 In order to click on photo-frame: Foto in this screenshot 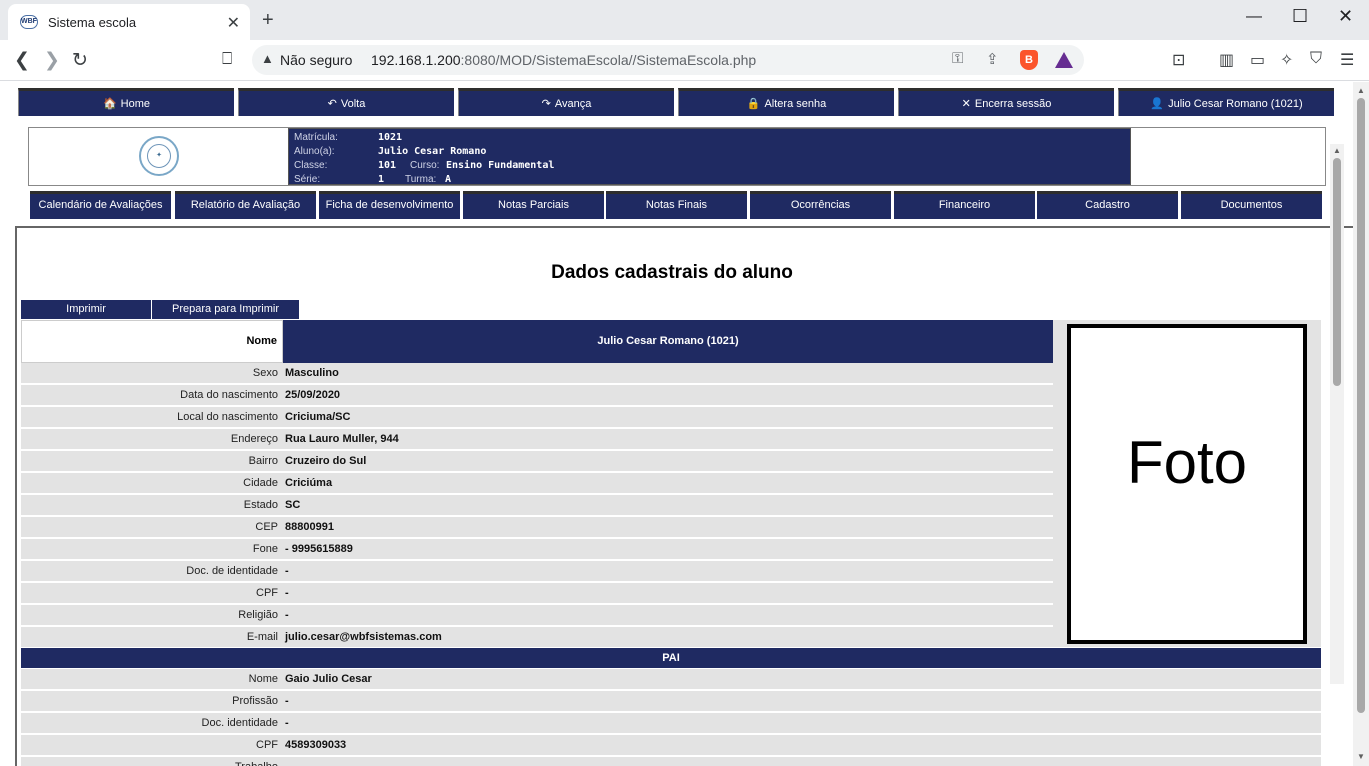, I will do `click(1187, 484)`.